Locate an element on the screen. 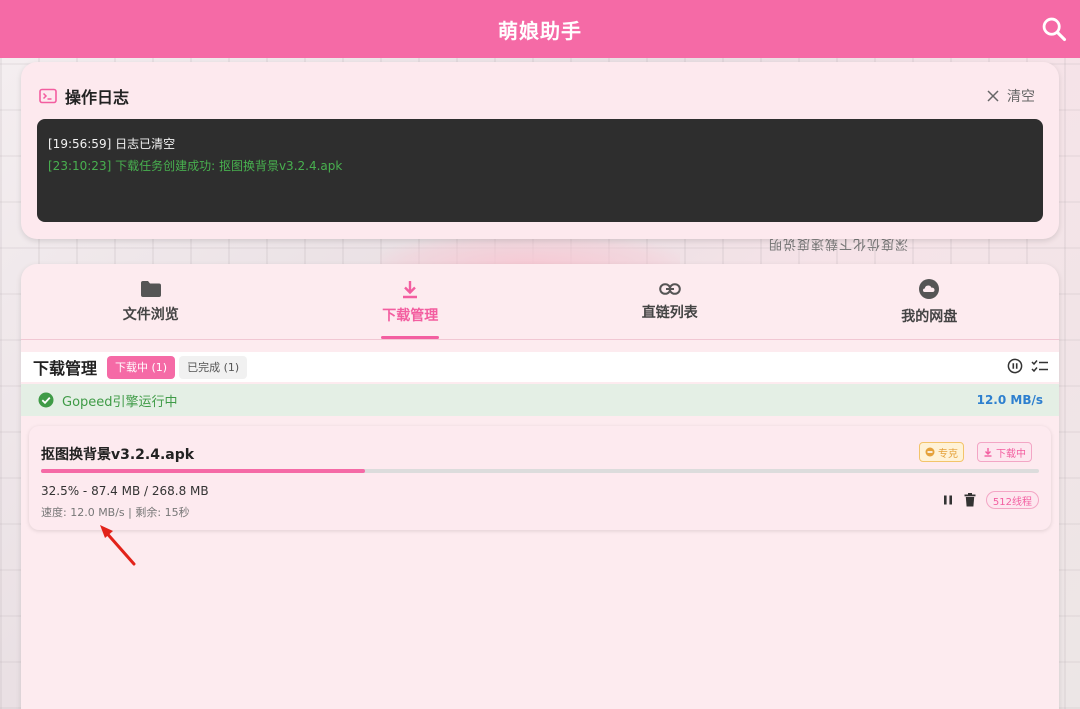  tab-label: 下载管理 is located at coordinates (410, 315).